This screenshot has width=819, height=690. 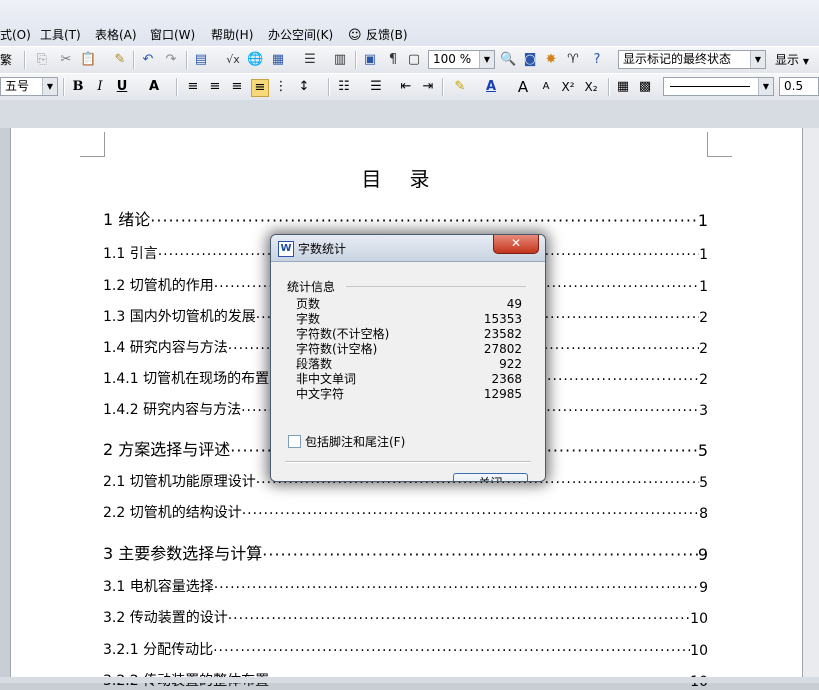 What do you see at coordinates (172, 35) in the screenshot?
I see `menu-window: 窗口(W)` at bounding box center [172, 35].